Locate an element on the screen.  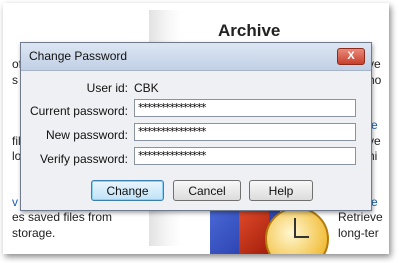
user-id-value: CBK is located at coordinates (146, 88).